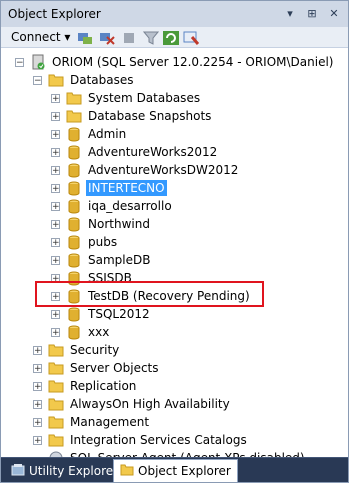 Image resolution: width=349 pixels, height=483 pixels. Describe the element at coordinates (107, 134) in the screenshot. I see `database-label: Admin` at that location.